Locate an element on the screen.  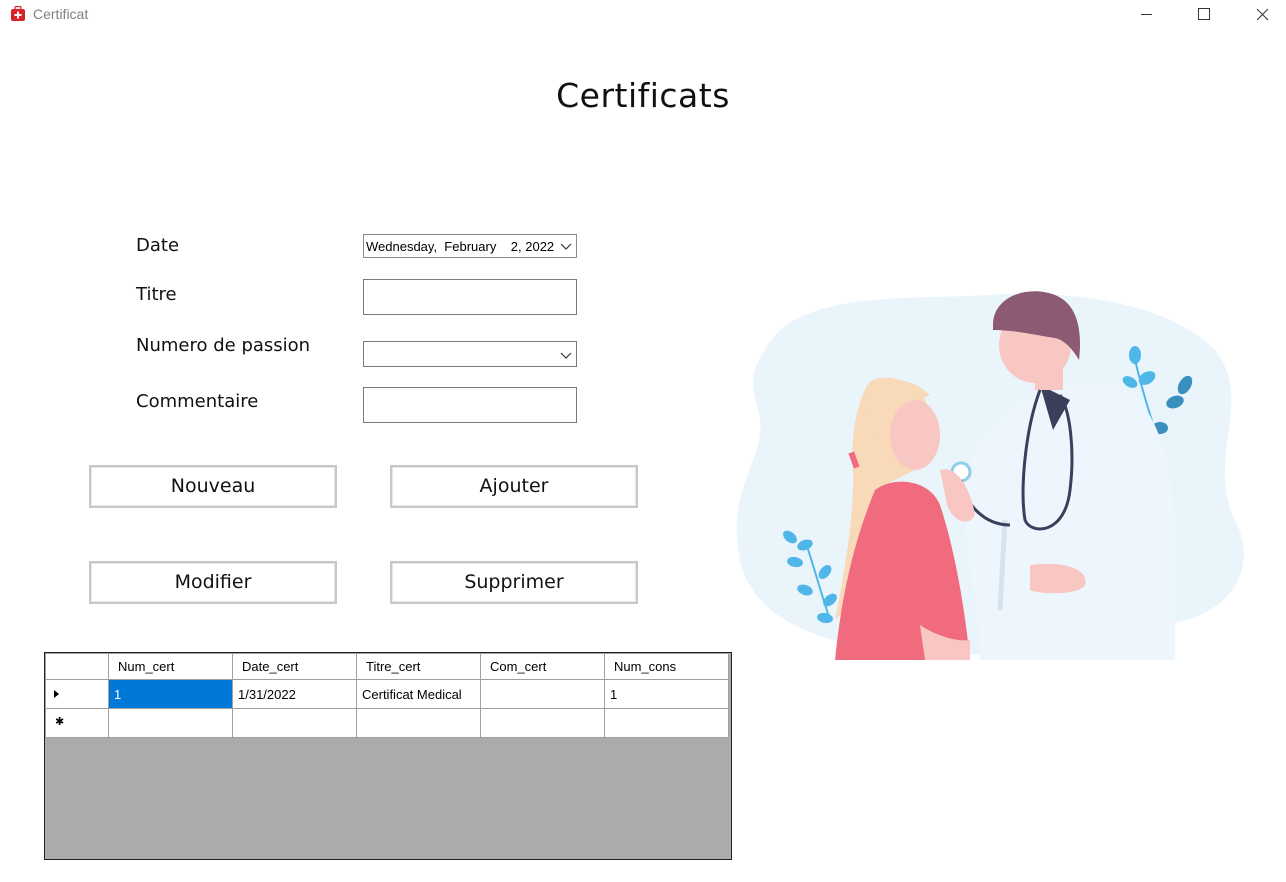
window-title: Certificat is located at coordinates (61, 14).